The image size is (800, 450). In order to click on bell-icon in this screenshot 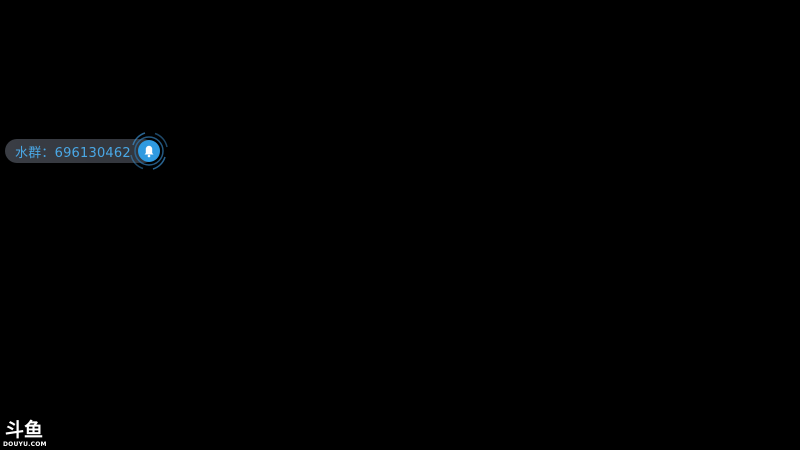, I will do `click(149, 151)`.